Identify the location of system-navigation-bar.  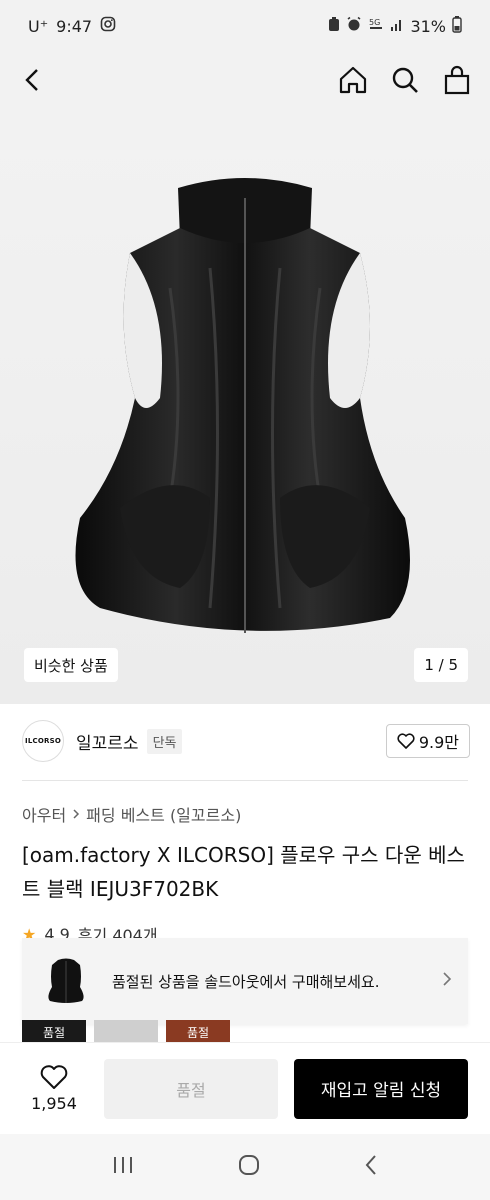
(245, 1167).